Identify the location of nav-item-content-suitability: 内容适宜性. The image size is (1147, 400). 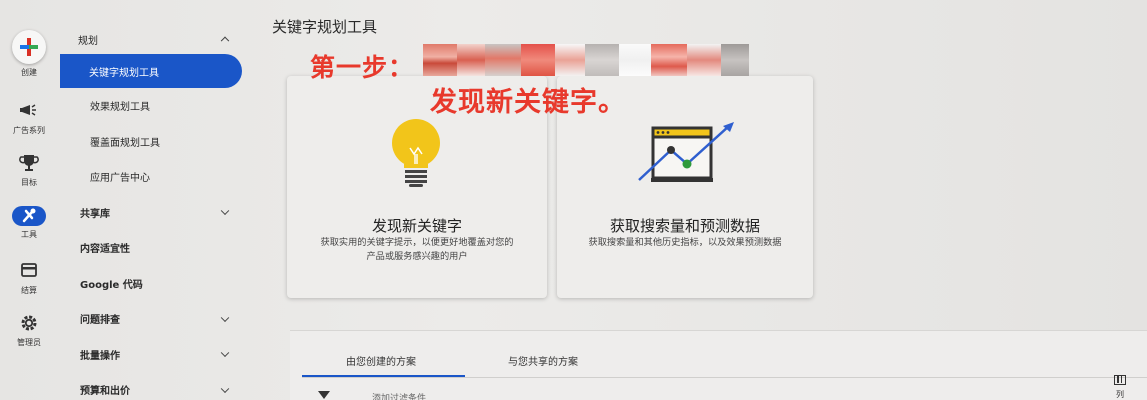
(151, 248).